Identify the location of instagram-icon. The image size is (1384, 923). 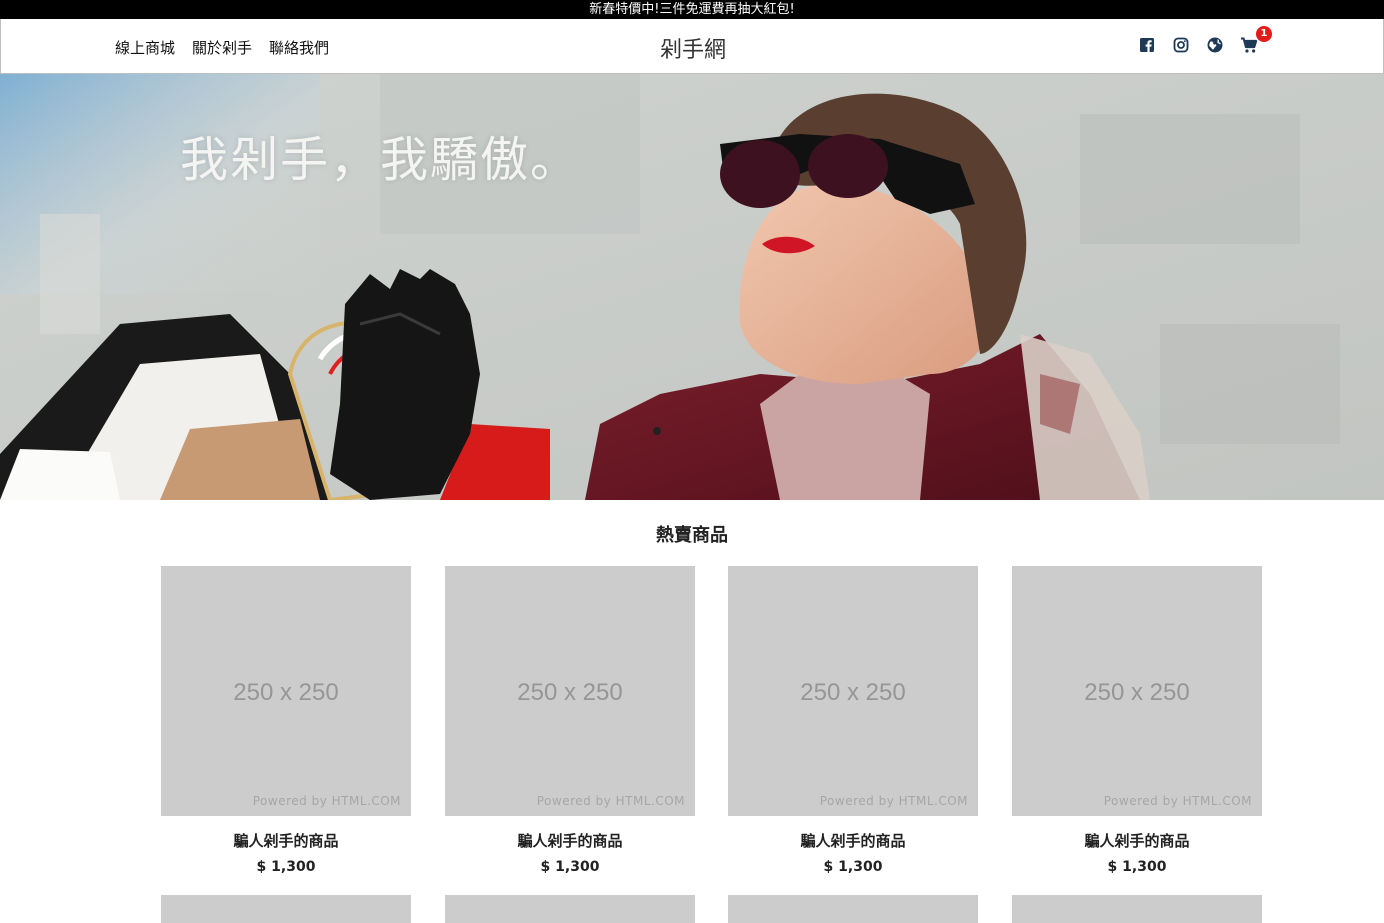
(1181, 45).